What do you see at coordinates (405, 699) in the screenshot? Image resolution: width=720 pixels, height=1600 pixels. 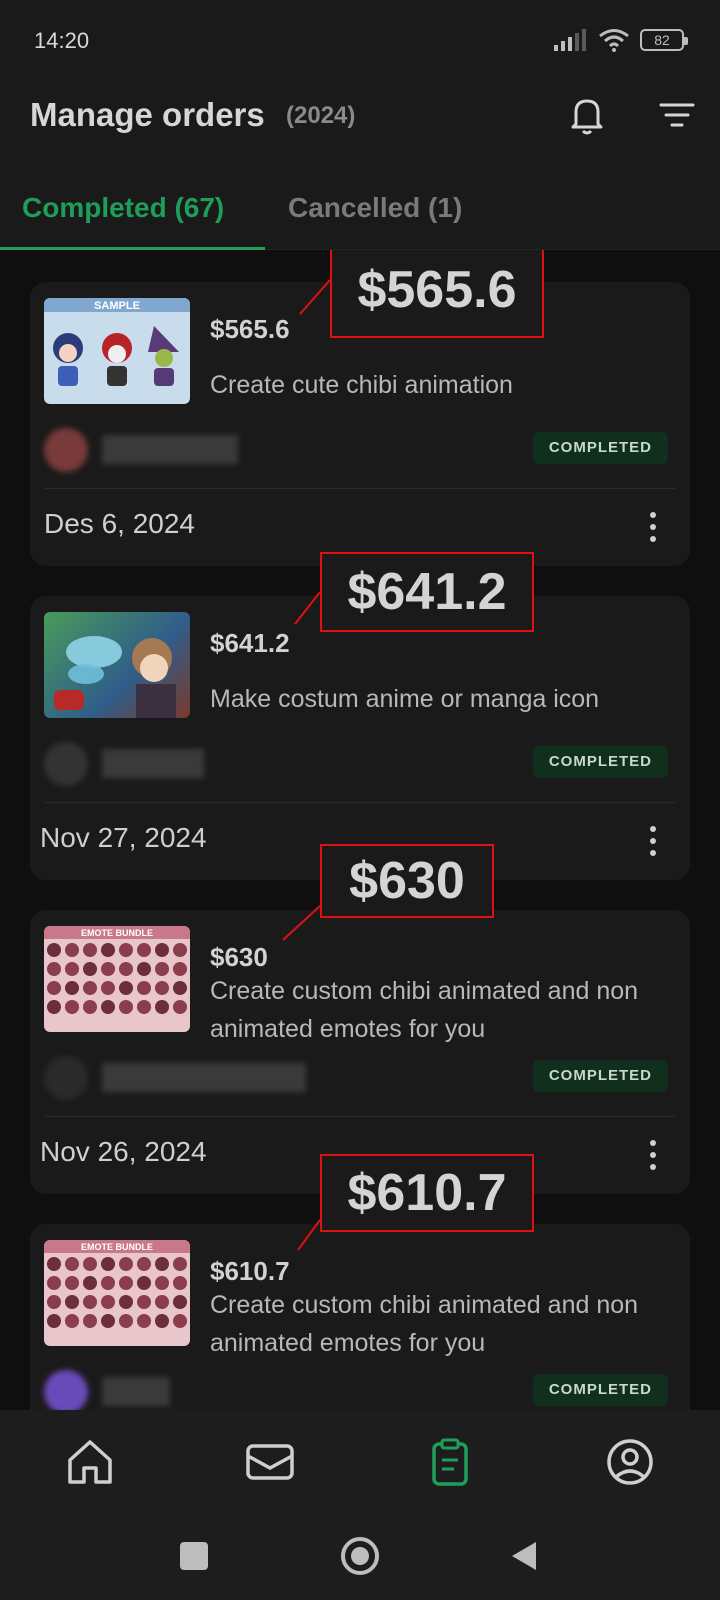 I see `order-description: Make costum anime or manga icon` at bounding box center [405, 699].